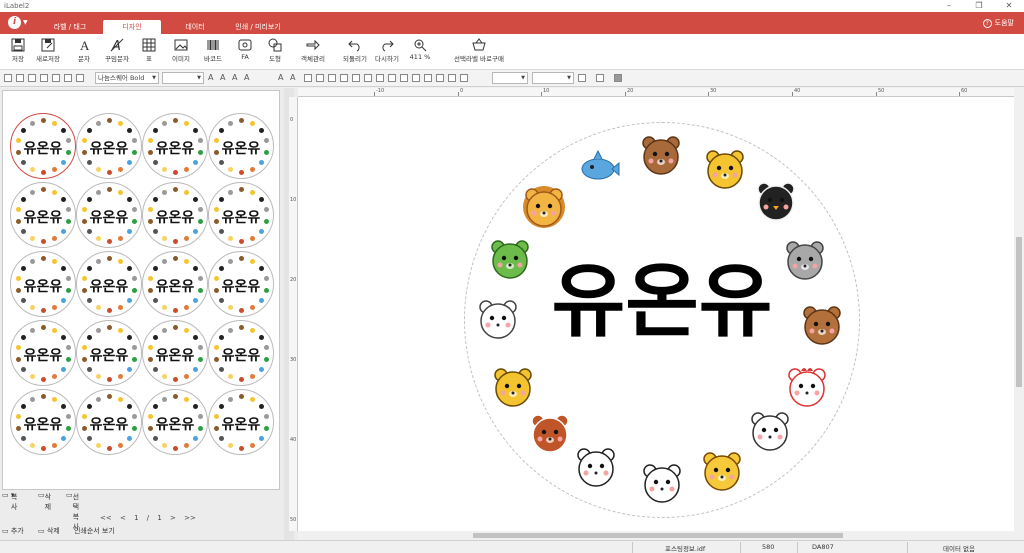 This screenshot has width=1024, height=553. Describe the element at coordinates (127, 78) in the screenshot. I see `font-select: 나눔스퀘어 Bold ▼` at that location.